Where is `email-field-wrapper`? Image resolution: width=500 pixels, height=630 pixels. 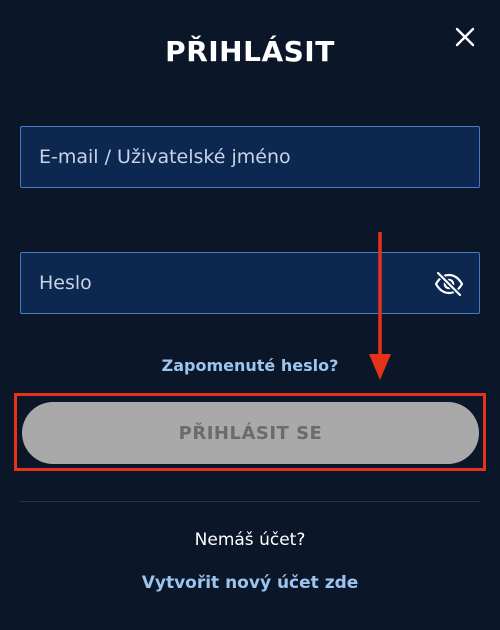
email-field-wrapper is located at coordinates (250, 157).